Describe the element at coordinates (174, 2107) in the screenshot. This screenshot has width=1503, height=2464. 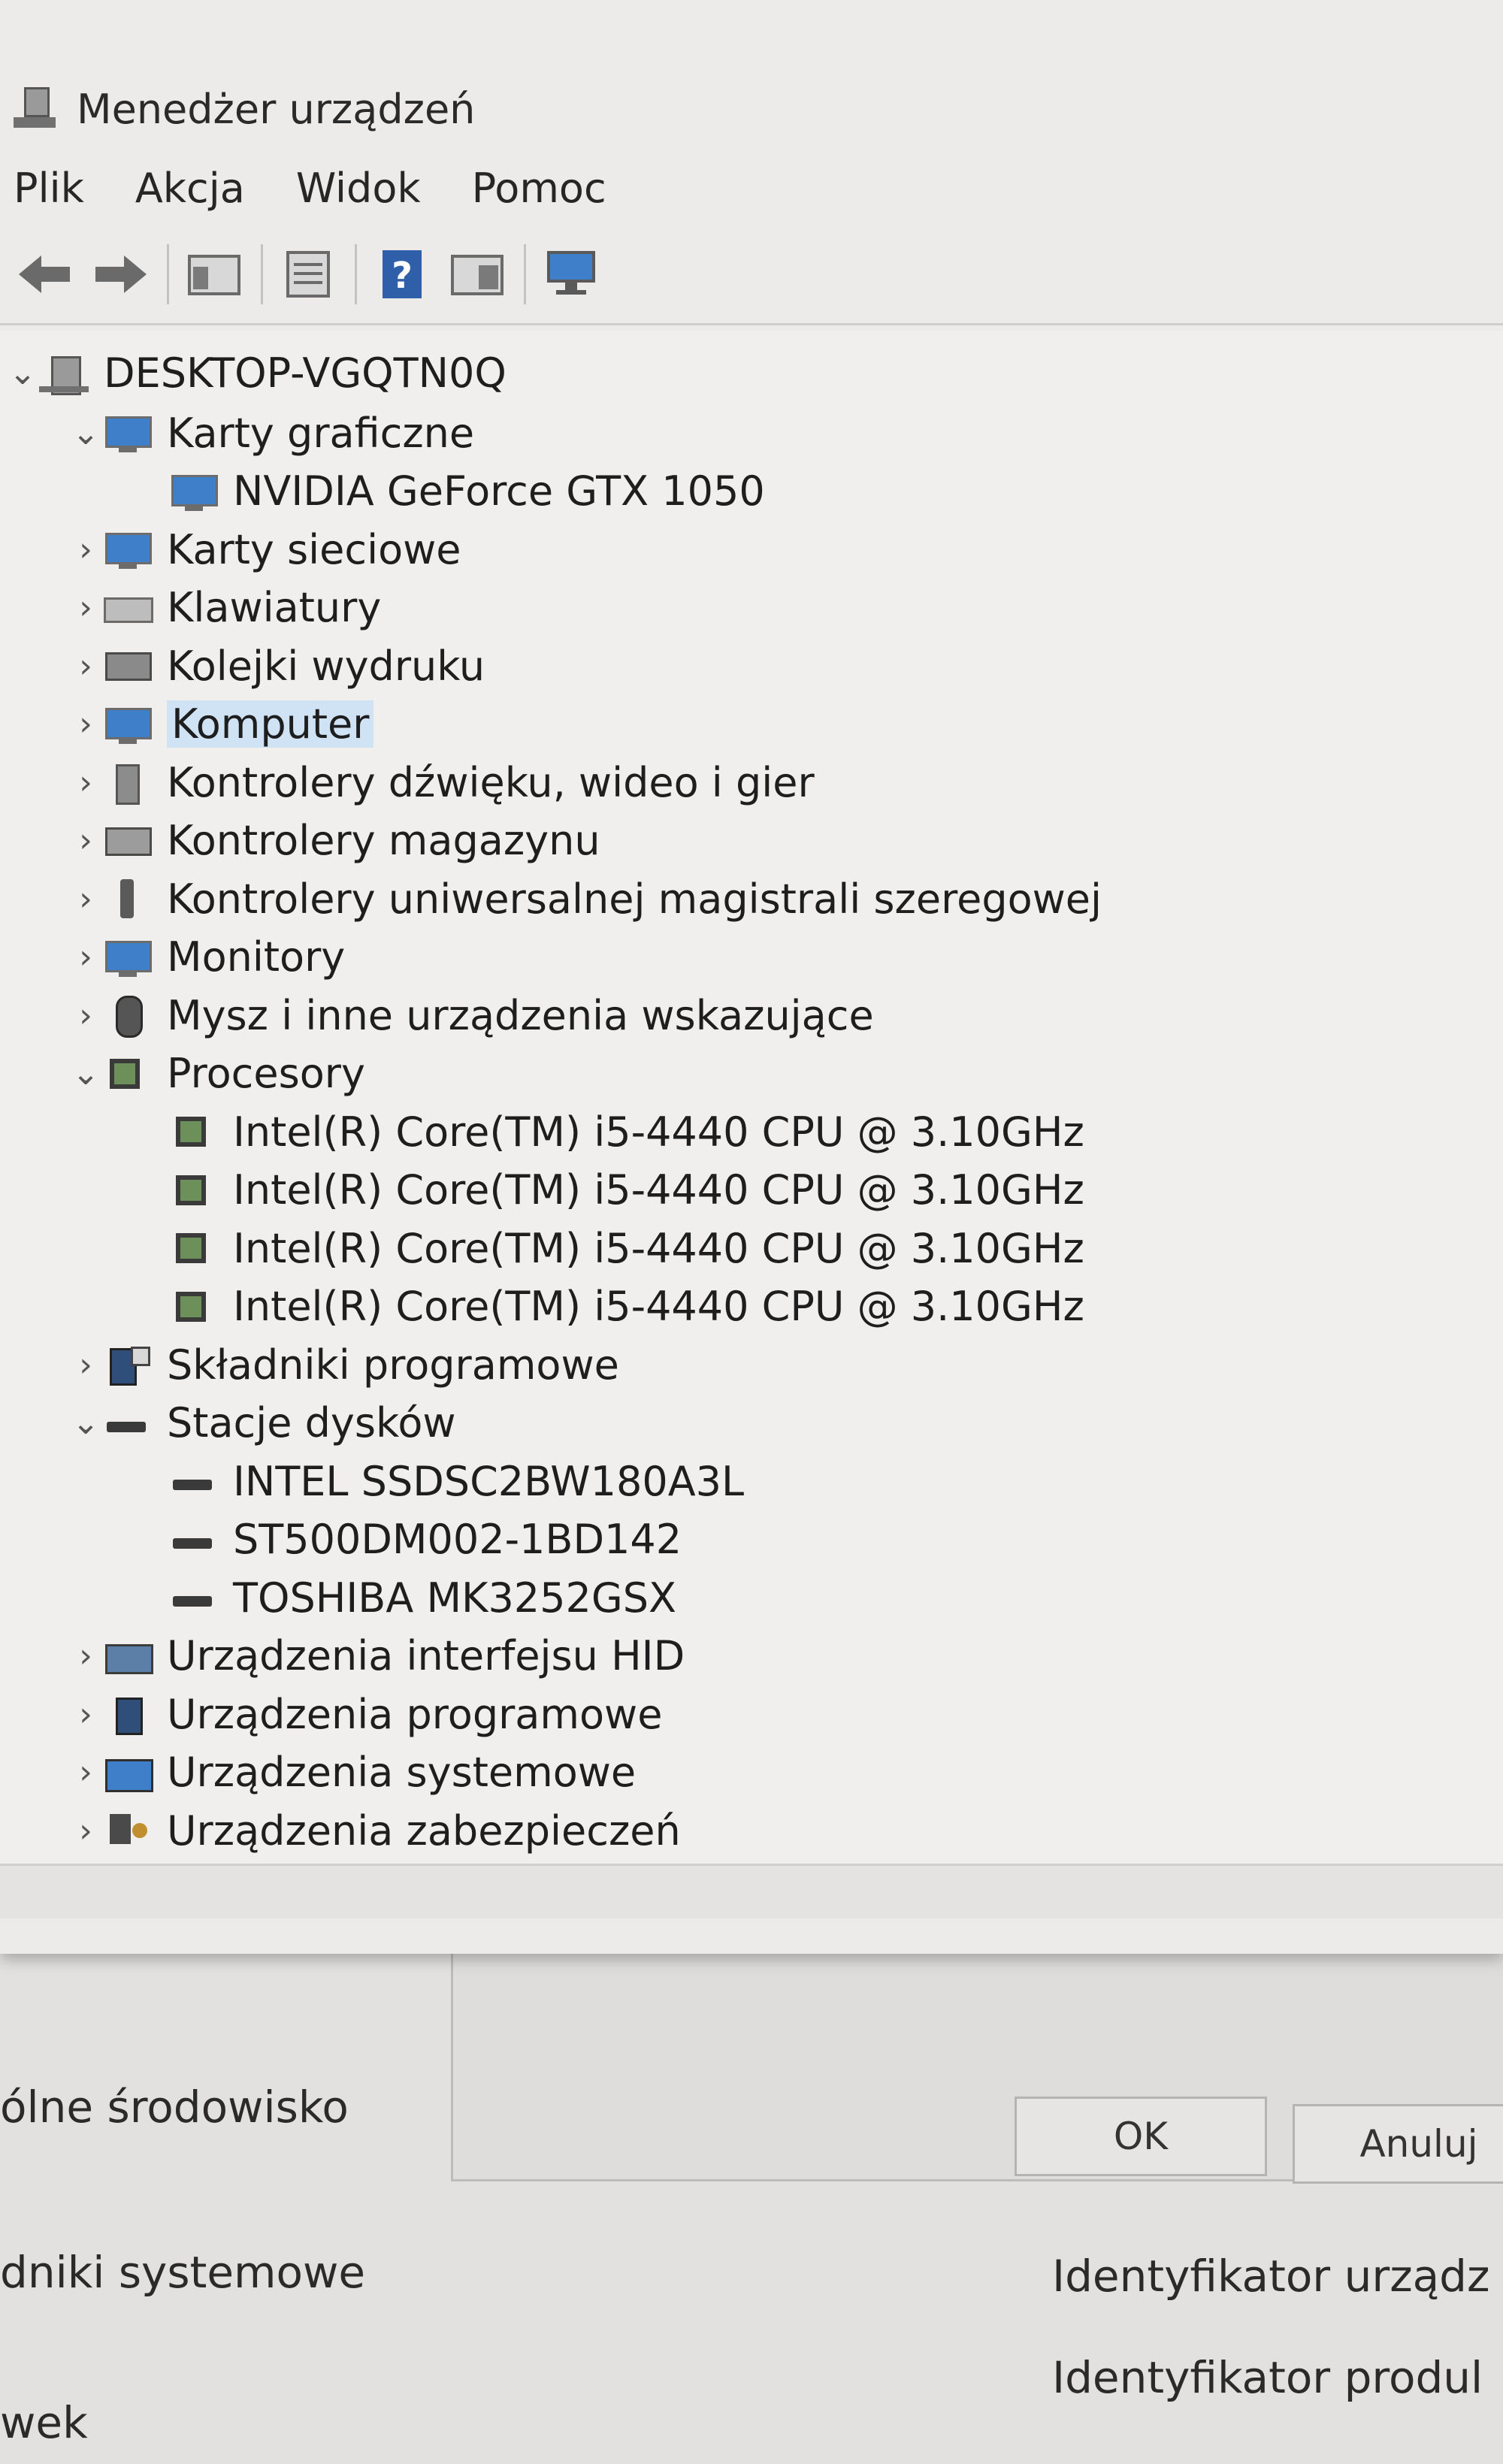
I see `background-item-environment: ólne środowisko` at that location.